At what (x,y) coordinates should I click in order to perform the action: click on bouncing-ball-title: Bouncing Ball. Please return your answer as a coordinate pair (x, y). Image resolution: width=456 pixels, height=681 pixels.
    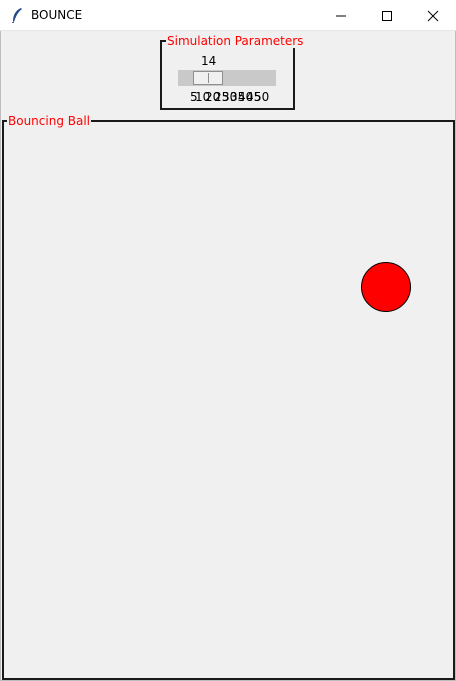
    Looking at the image, I should click on (49, 121).